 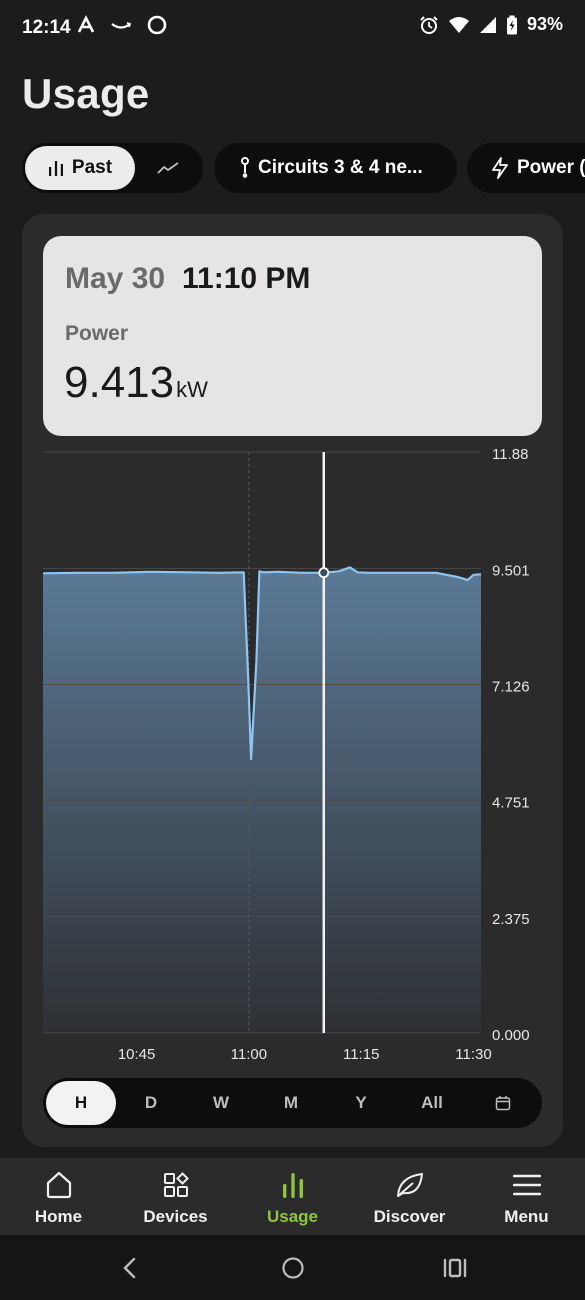 I want to click on nav-menu: Menu, so click(x=526, y=1196).